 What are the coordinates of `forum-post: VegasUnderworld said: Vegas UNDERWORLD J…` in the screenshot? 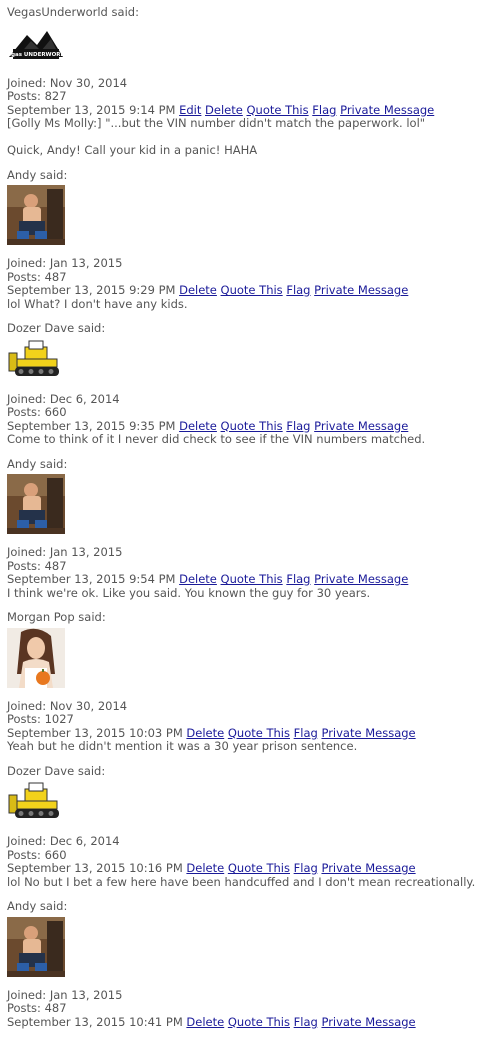 It's located at (252, 81).